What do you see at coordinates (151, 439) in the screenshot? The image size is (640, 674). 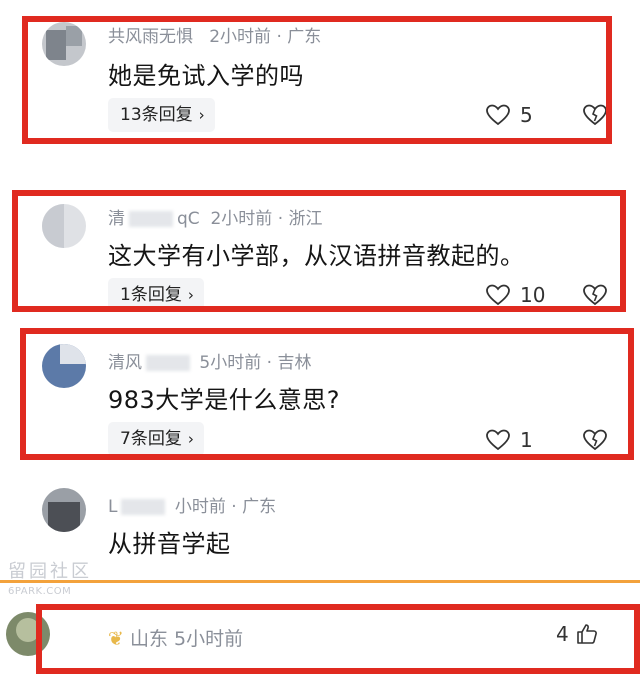 I see `replies-count: 7条回复` at bounding box center [151, 439].